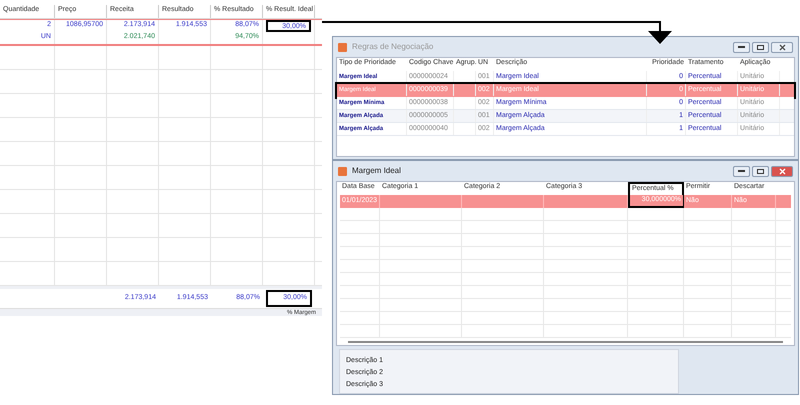 The image size is (800, 405). I want to click on window-title: Margem Ideal, so click(376, 171).